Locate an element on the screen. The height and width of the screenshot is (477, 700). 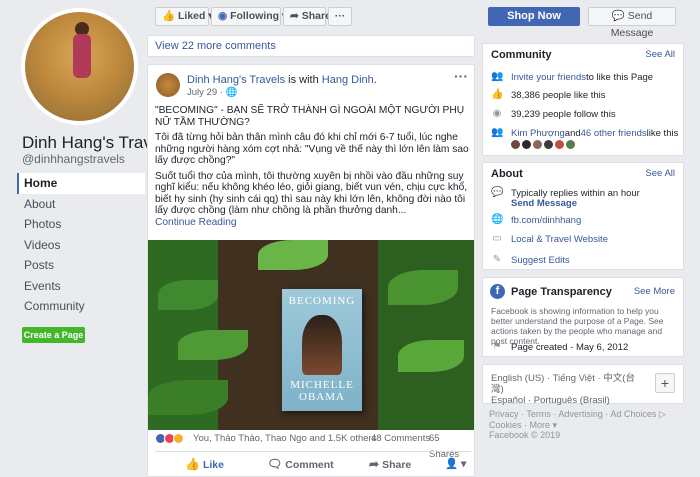
likes-row: 👍 38,386 people like this is located at coordinates (548, 95).